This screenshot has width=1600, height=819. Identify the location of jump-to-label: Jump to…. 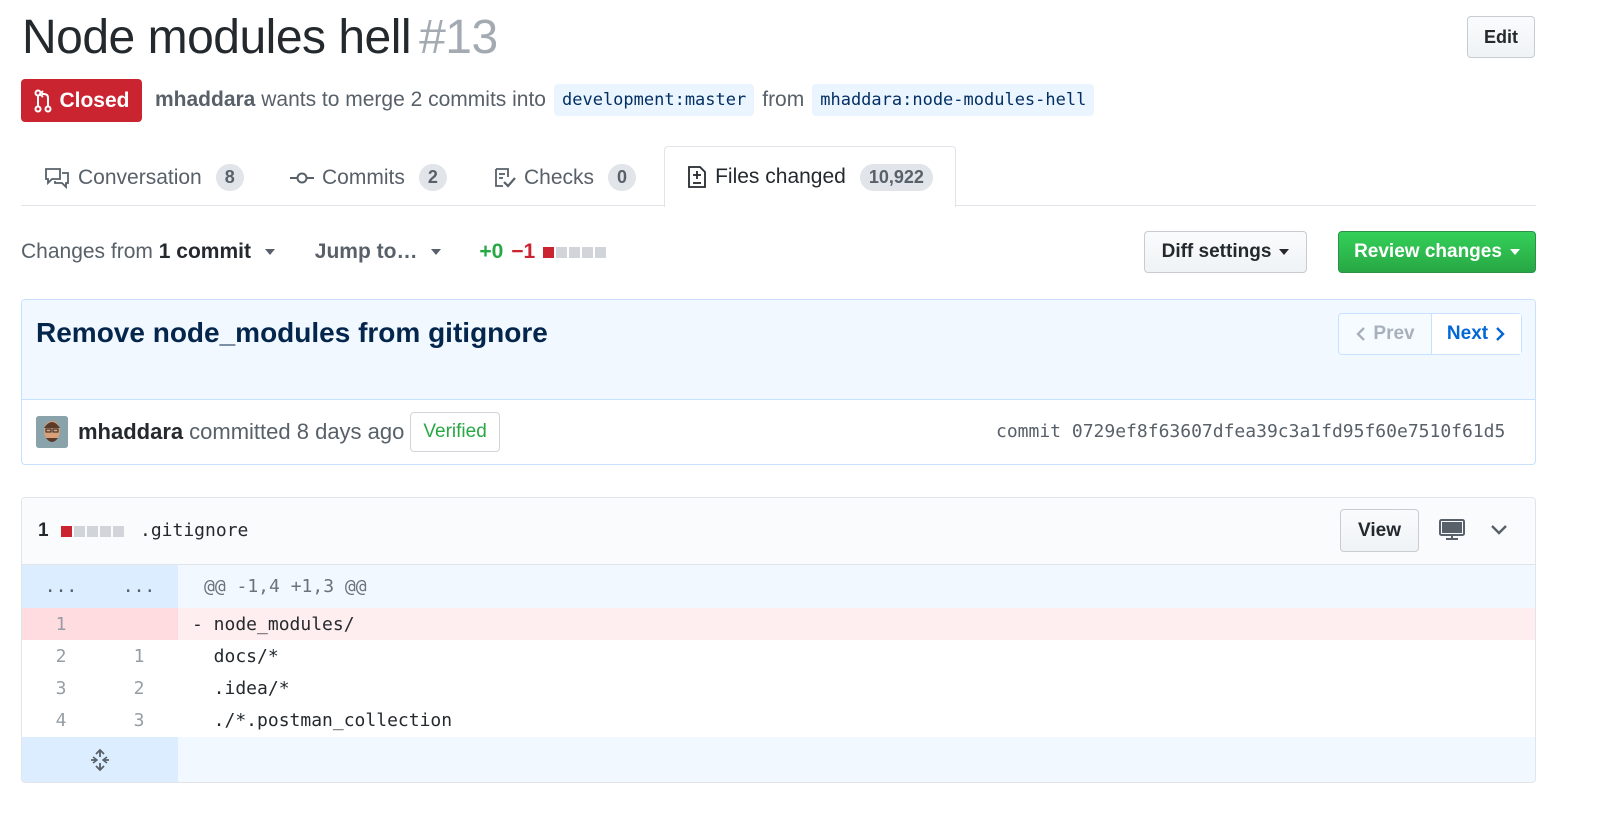
(366, 251).